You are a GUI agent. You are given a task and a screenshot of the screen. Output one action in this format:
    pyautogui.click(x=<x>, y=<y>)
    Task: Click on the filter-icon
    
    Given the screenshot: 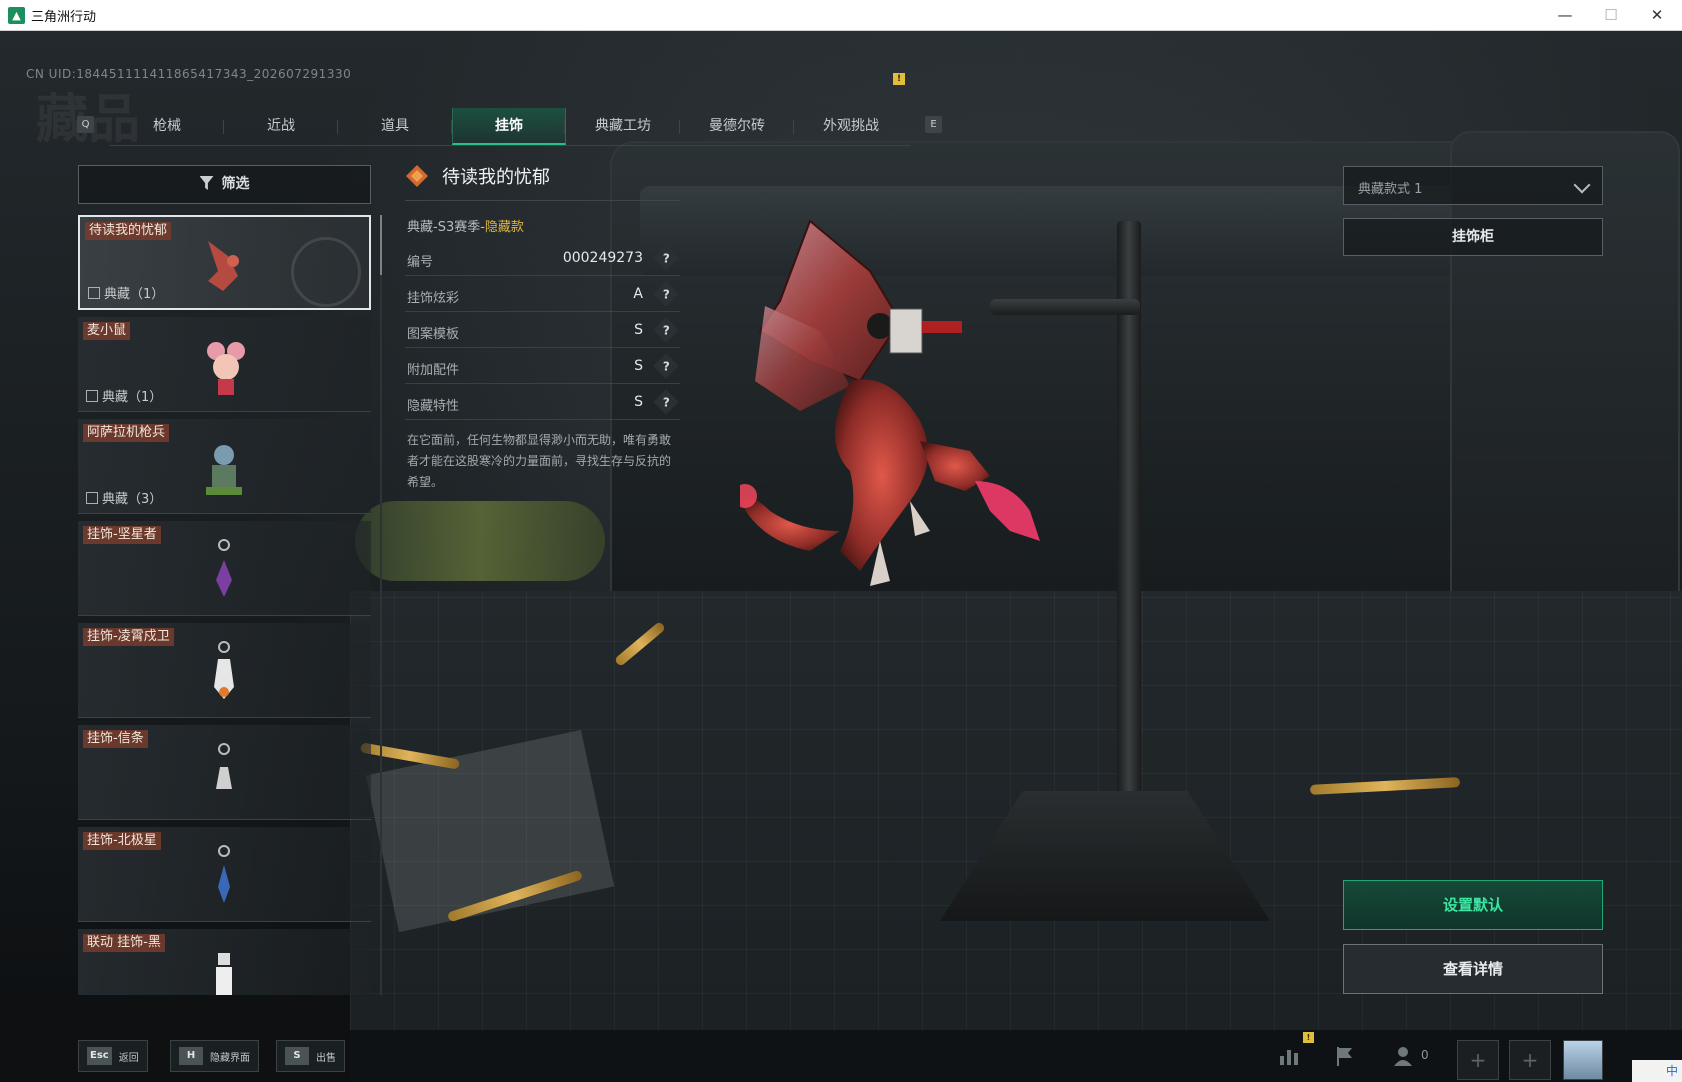 What is the action you would take?
    pyautogui.click(x=206, y=183)
    